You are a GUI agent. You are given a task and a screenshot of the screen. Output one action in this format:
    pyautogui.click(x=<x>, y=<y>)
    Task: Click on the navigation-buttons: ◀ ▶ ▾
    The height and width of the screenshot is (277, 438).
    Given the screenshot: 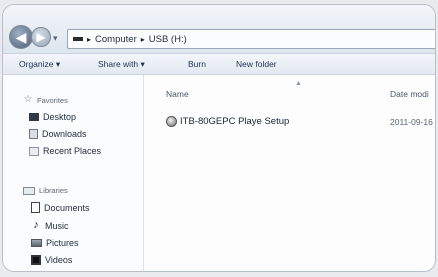 What is the action you would take?
    pyautogui.click(x=38, y=38)
    